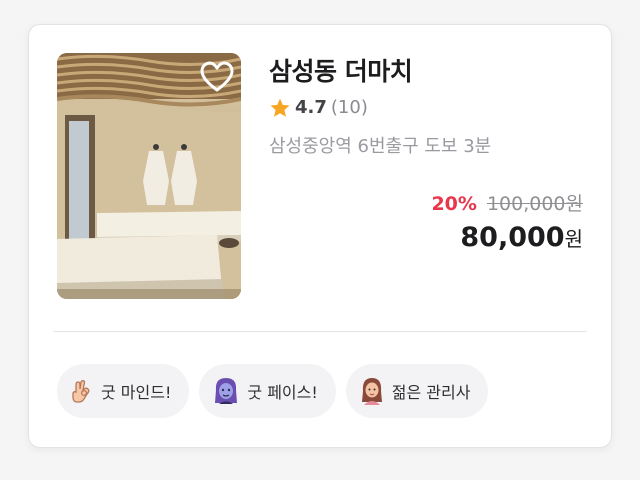 The width and height of the screenshot is (640, 480). I want to click on discount-rate: 20%, so click(454, 204).